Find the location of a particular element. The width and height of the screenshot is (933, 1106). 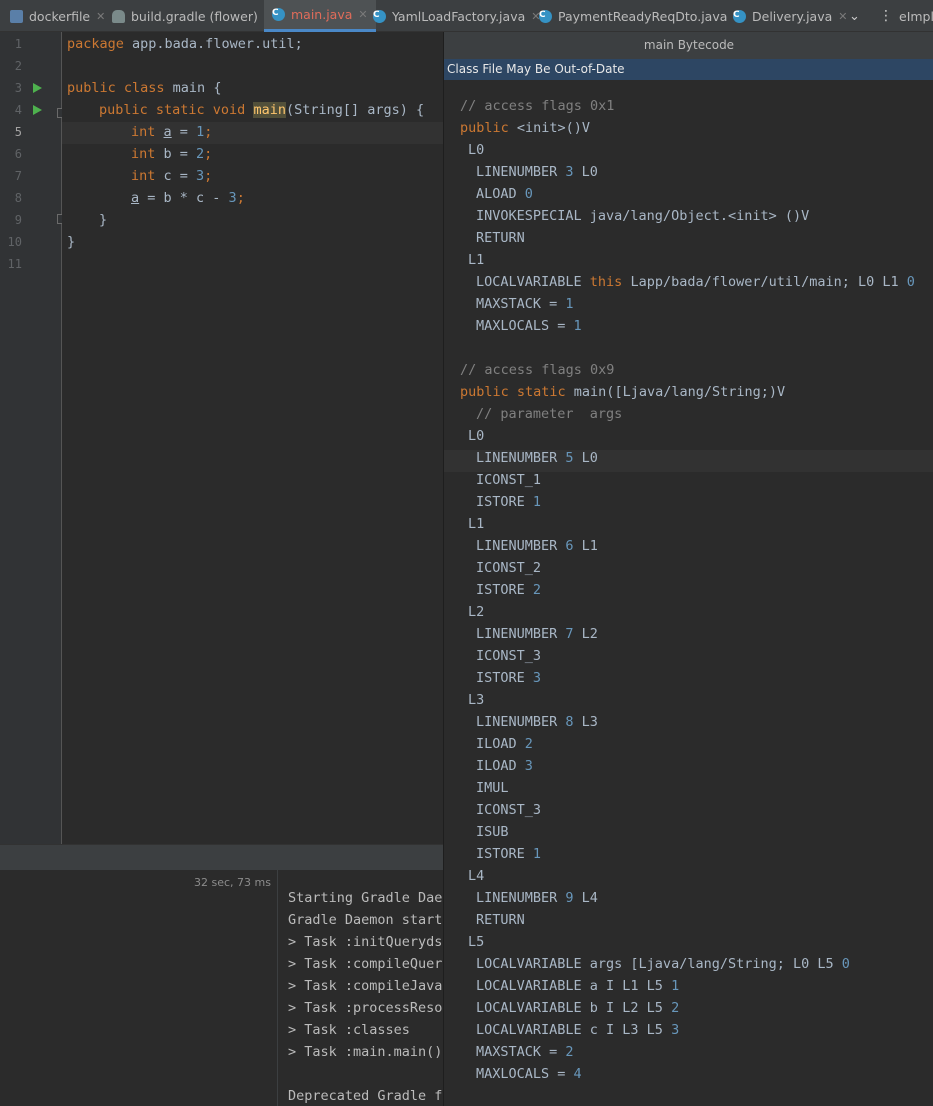

tab-build-gradle: build.gradle (flower) ✕ is located at coordinates (192, 16).